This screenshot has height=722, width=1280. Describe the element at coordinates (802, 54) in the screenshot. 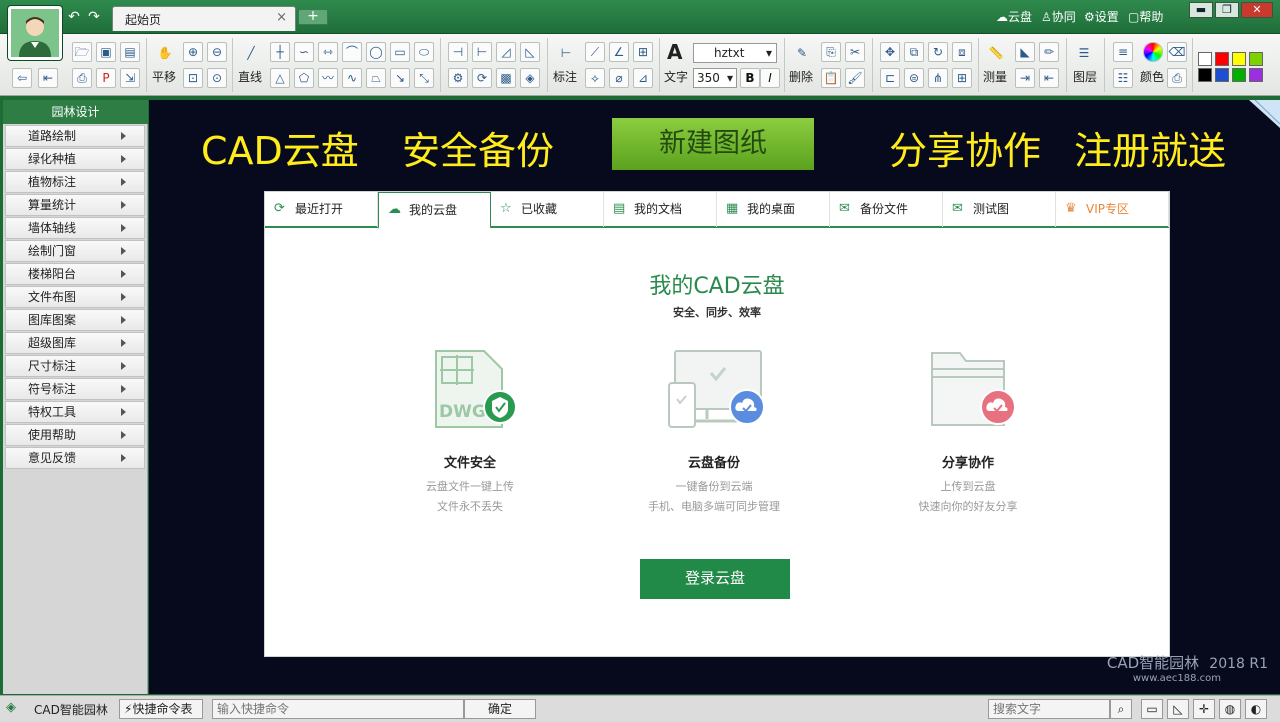

I see `eraser-icon: ✎` at that location.